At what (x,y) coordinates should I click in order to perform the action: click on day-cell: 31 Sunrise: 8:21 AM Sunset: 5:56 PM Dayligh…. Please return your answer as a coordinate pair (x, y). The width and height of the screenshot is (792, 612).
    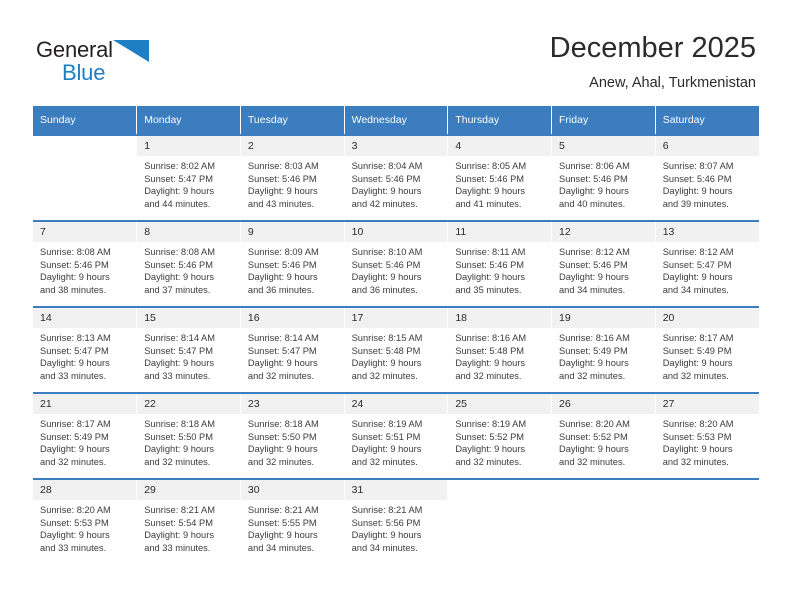
    Looking at the image, I should click on (396, 521).